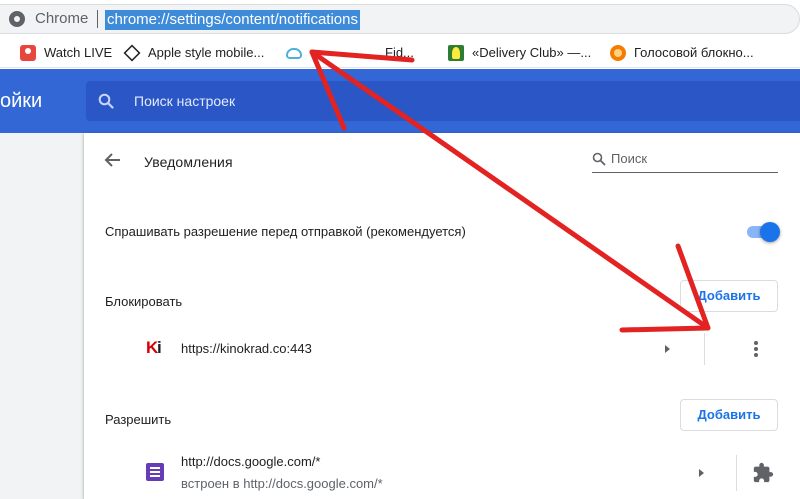 This screenshot has width=800, height=499. I want to click on toggle-knob, so click(770, 232).